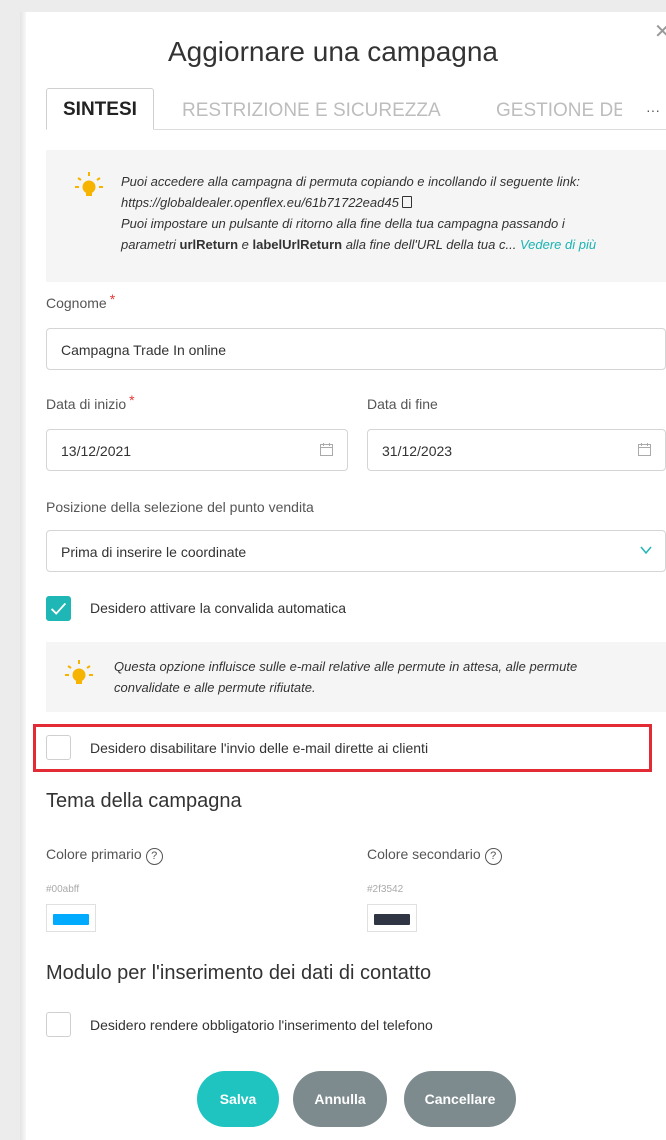  What do you see at coordinates (96, 451) in the screenshot?
I see `start-date-value: 13/12/2021` at bounding box center [96, 451].